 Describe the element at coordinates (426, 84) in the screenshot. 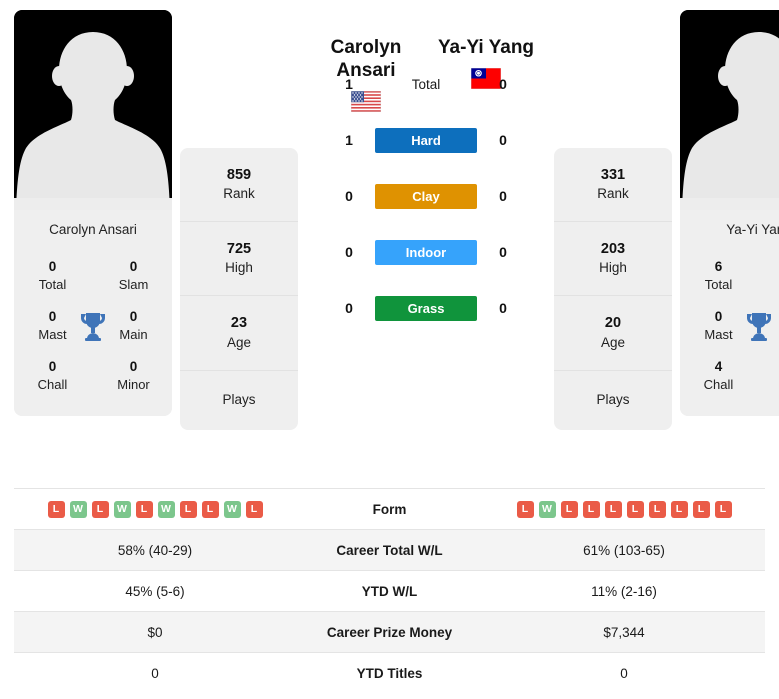

I see `h2h-surface-label-total: Total` at that location.